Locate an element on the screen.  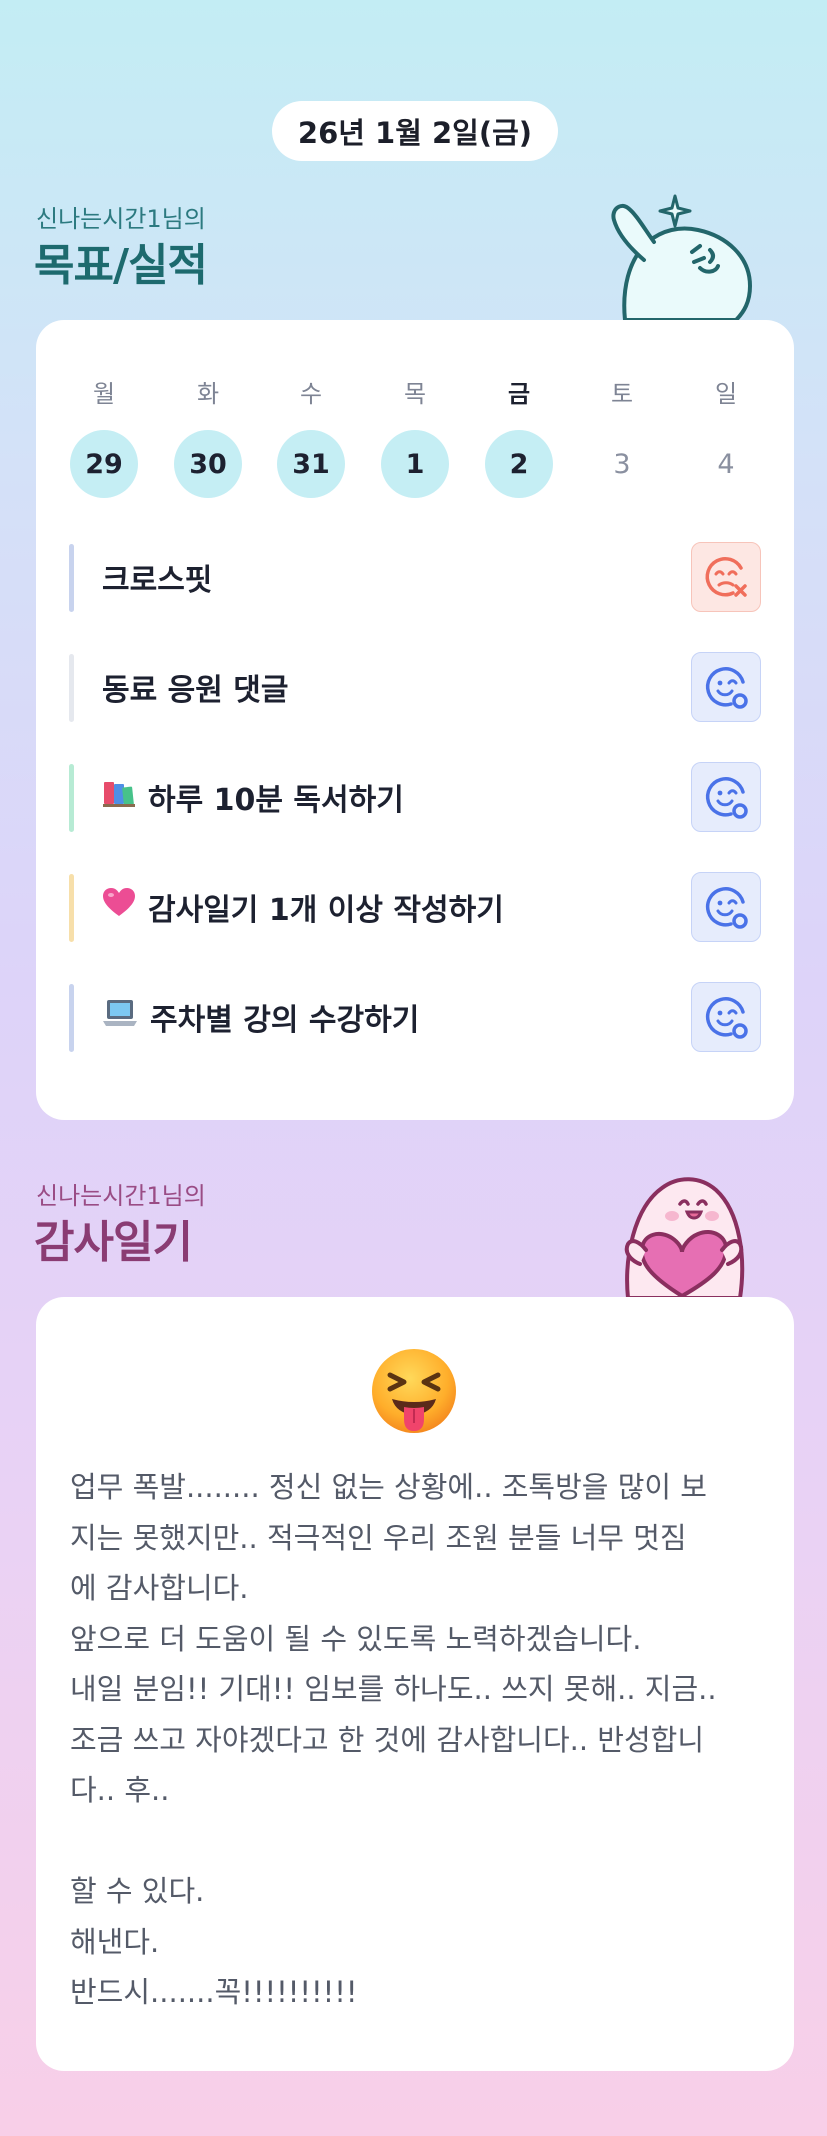
goal-item: 크로스핏 is located at coordinates (415, 577).